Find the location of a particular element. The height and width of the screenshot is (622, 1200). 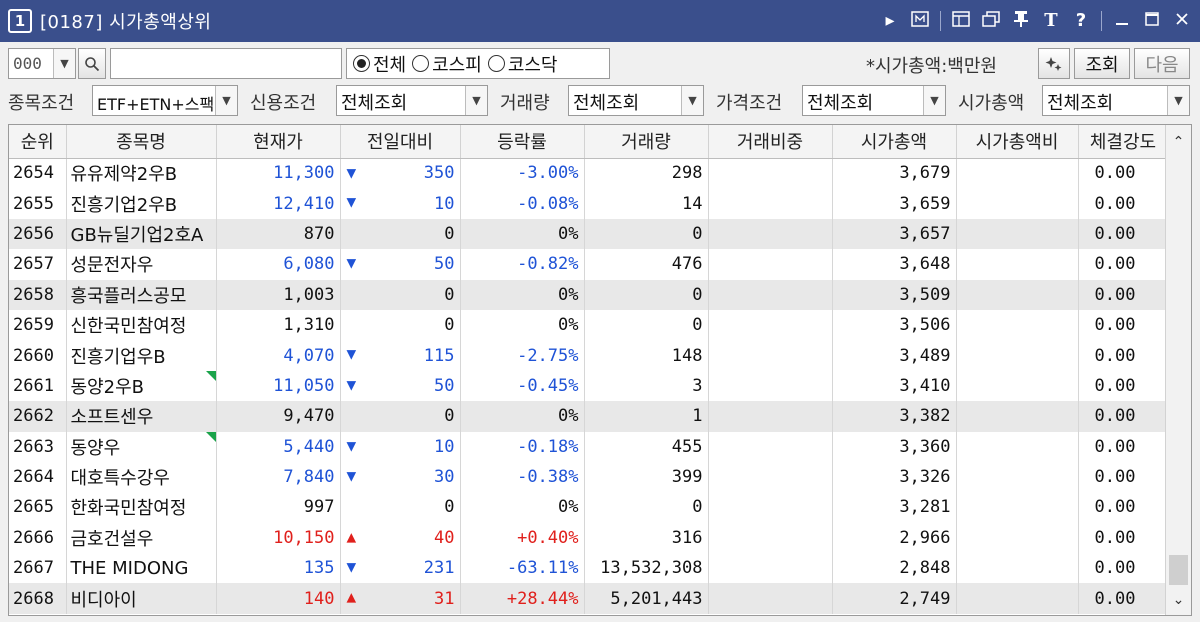

market-cap-cell: 3,659 is located at coordinates (894, 203).